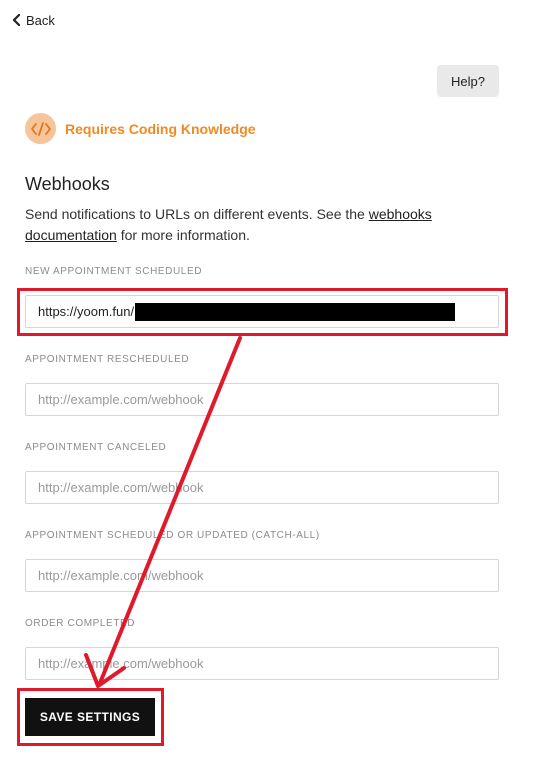 The height and width of the screenshot is (759, 541). I want to click on redacted-block, so click(295, 311).